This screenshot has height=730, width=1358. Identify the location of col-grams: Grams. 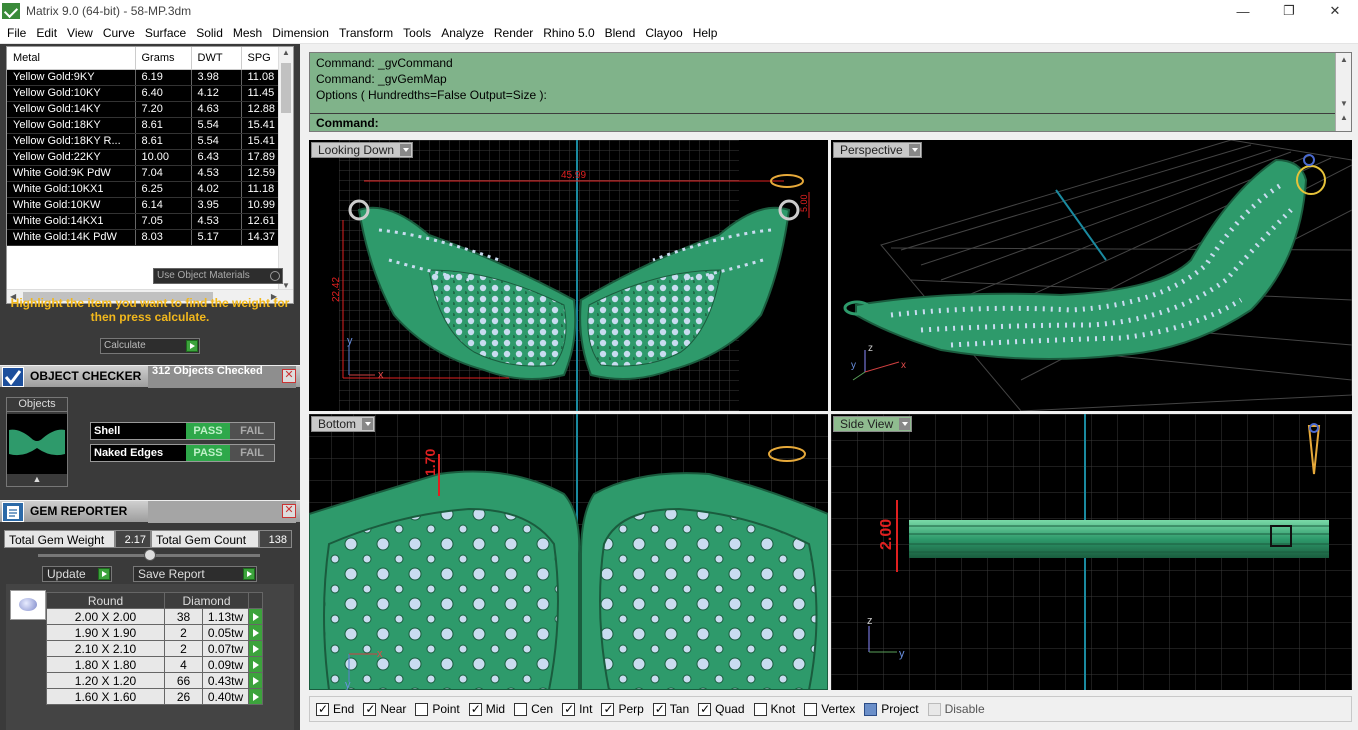
(163, 58).